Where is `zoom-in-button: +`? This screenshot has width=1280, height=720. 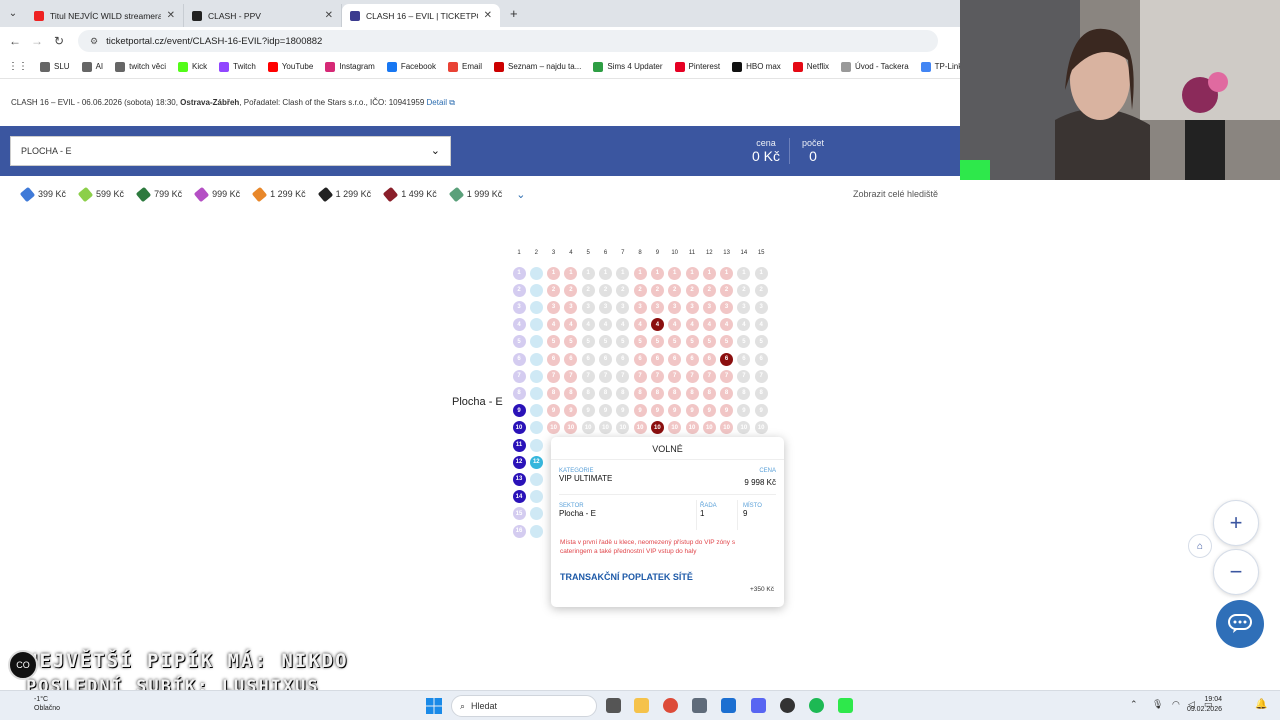
zoom-in-button: + is located at coordinates (1236, 523).